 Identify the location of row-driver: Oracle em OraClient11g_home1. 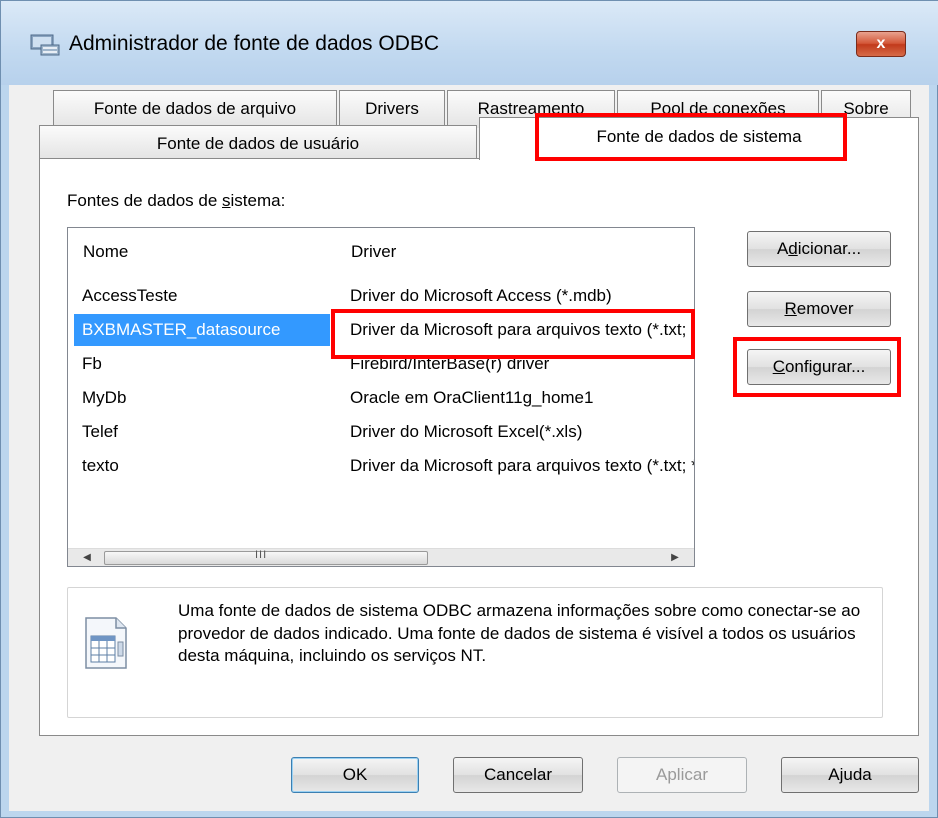
(472, 397).